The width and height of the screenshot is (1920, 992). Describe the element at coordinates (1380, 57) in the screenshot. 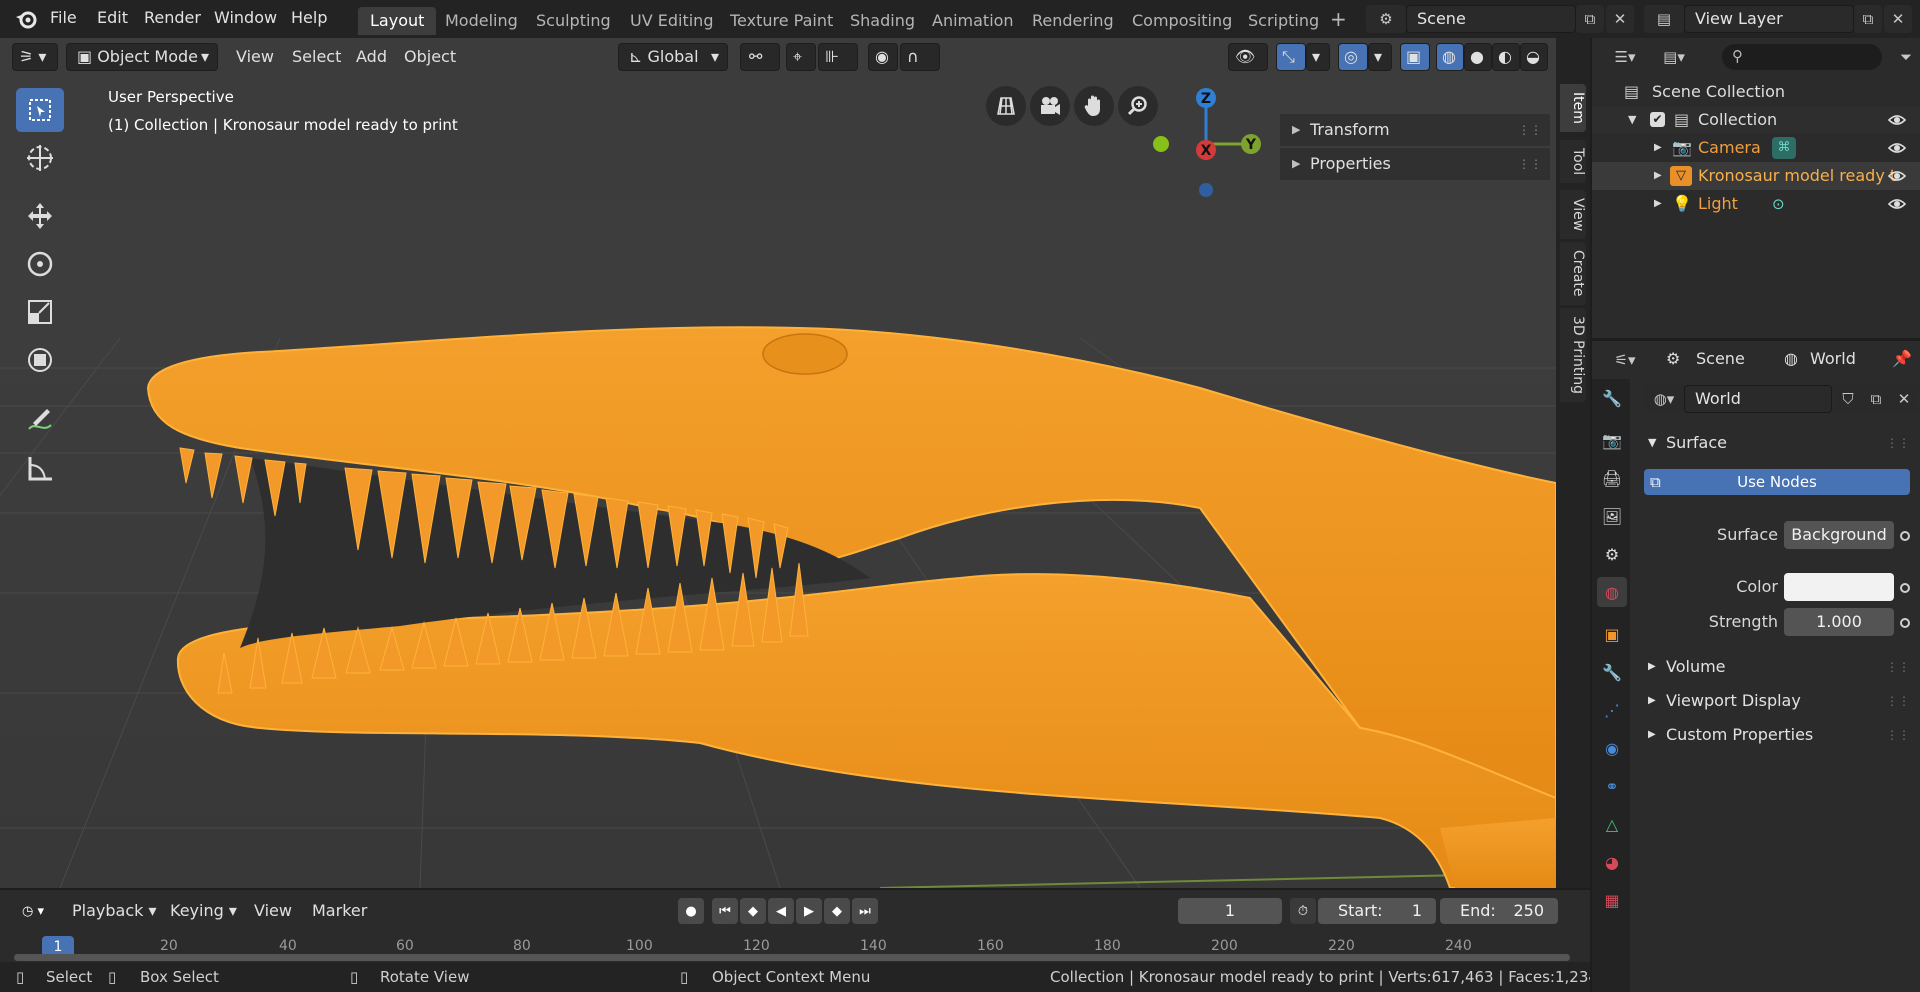

I see `overlay-dropdown: ▾` at that location.